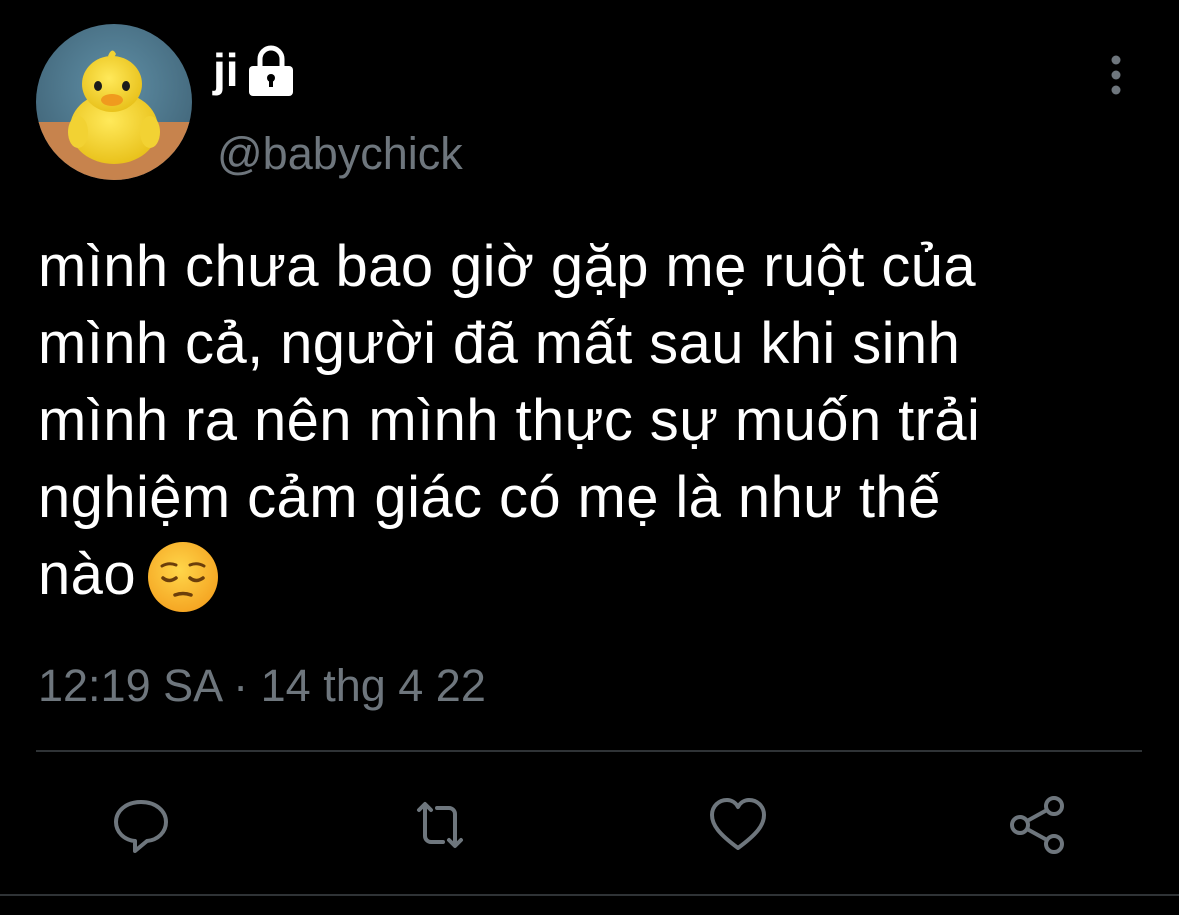  I want to click on divider, so click(589, 751).